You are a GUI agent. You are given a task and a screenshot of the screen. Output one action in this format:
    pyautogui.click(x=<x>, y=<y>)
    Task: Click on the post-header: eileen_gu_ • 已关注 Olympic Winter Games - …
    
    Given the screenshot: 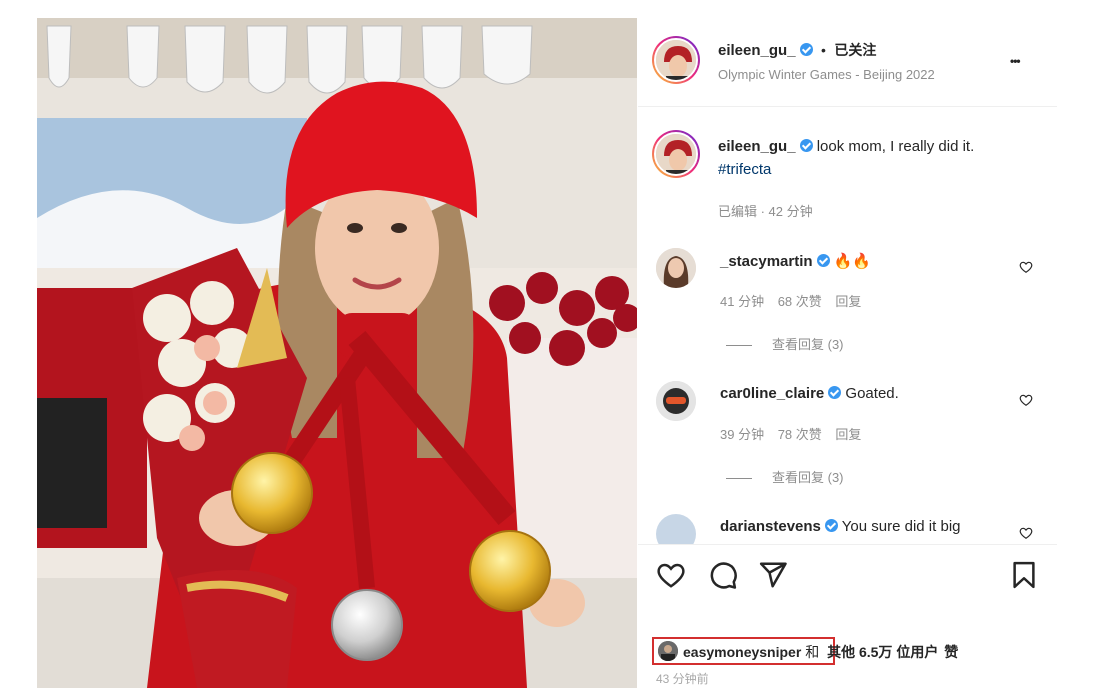 What is the action you would take?
    pyautogui.click(x=847, y=62)
    